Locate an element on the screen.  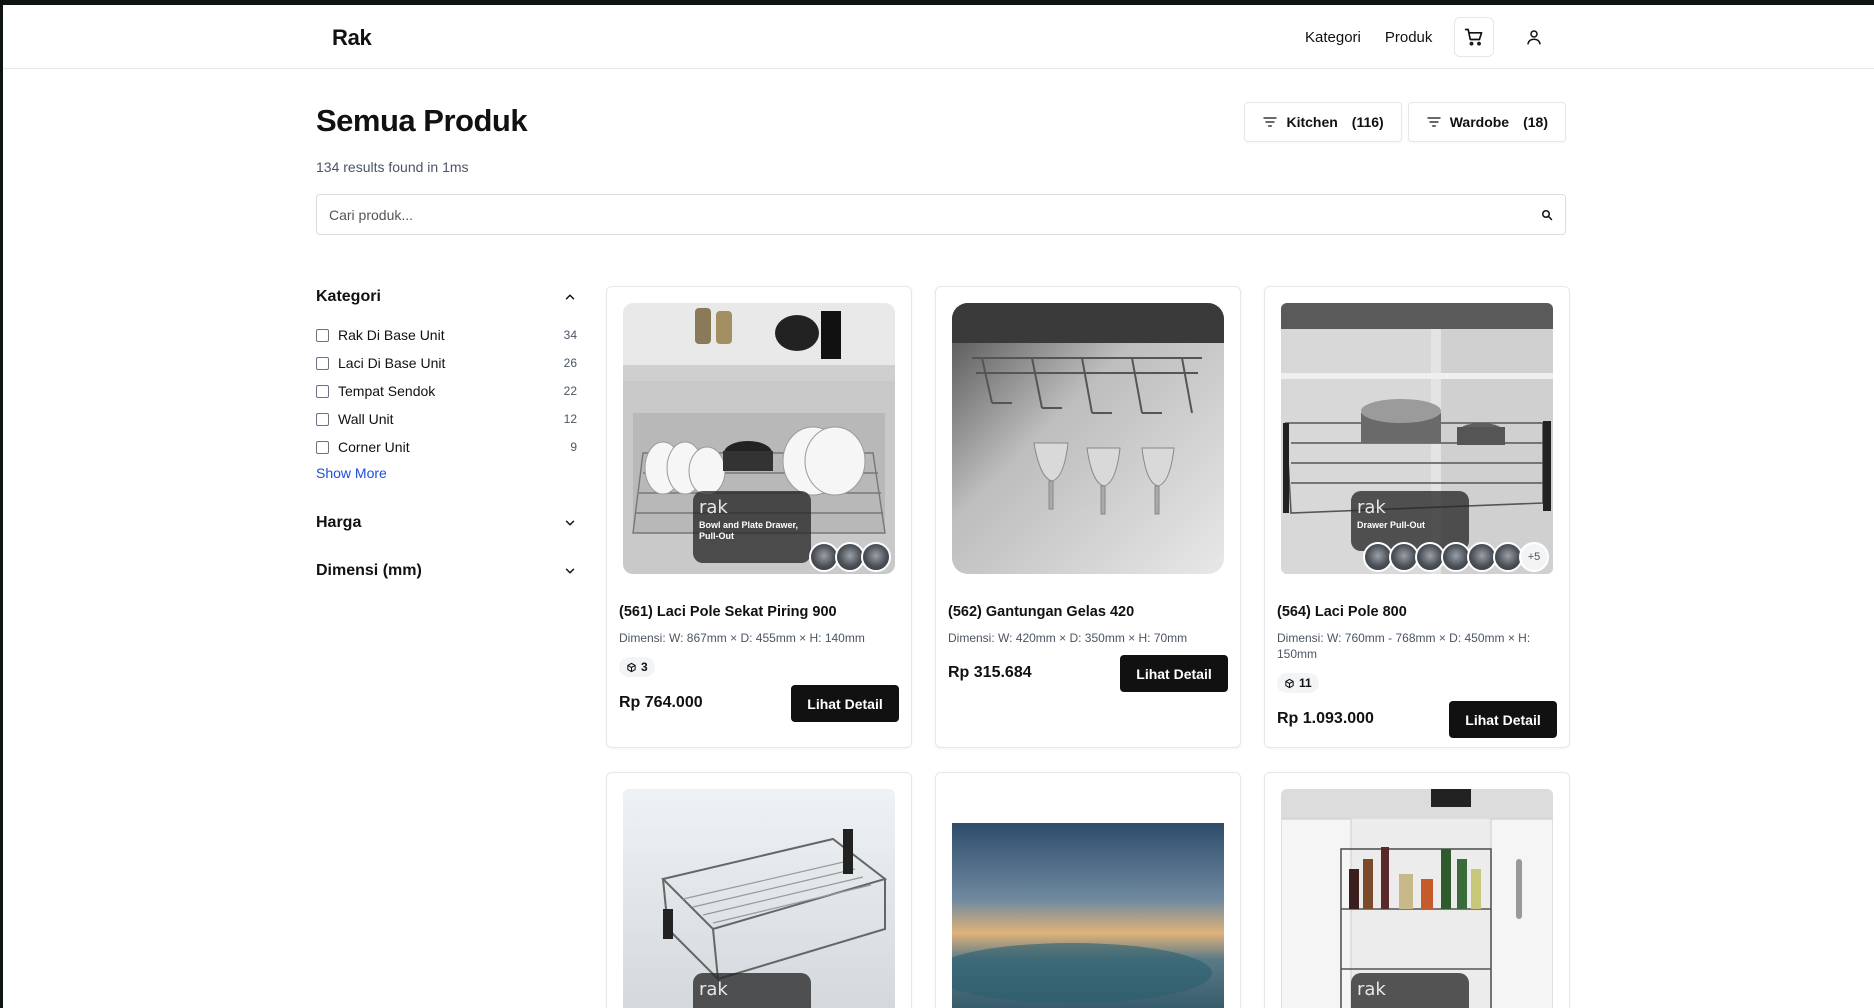
variant-count: 11 is located at coordinates (1305, 683).